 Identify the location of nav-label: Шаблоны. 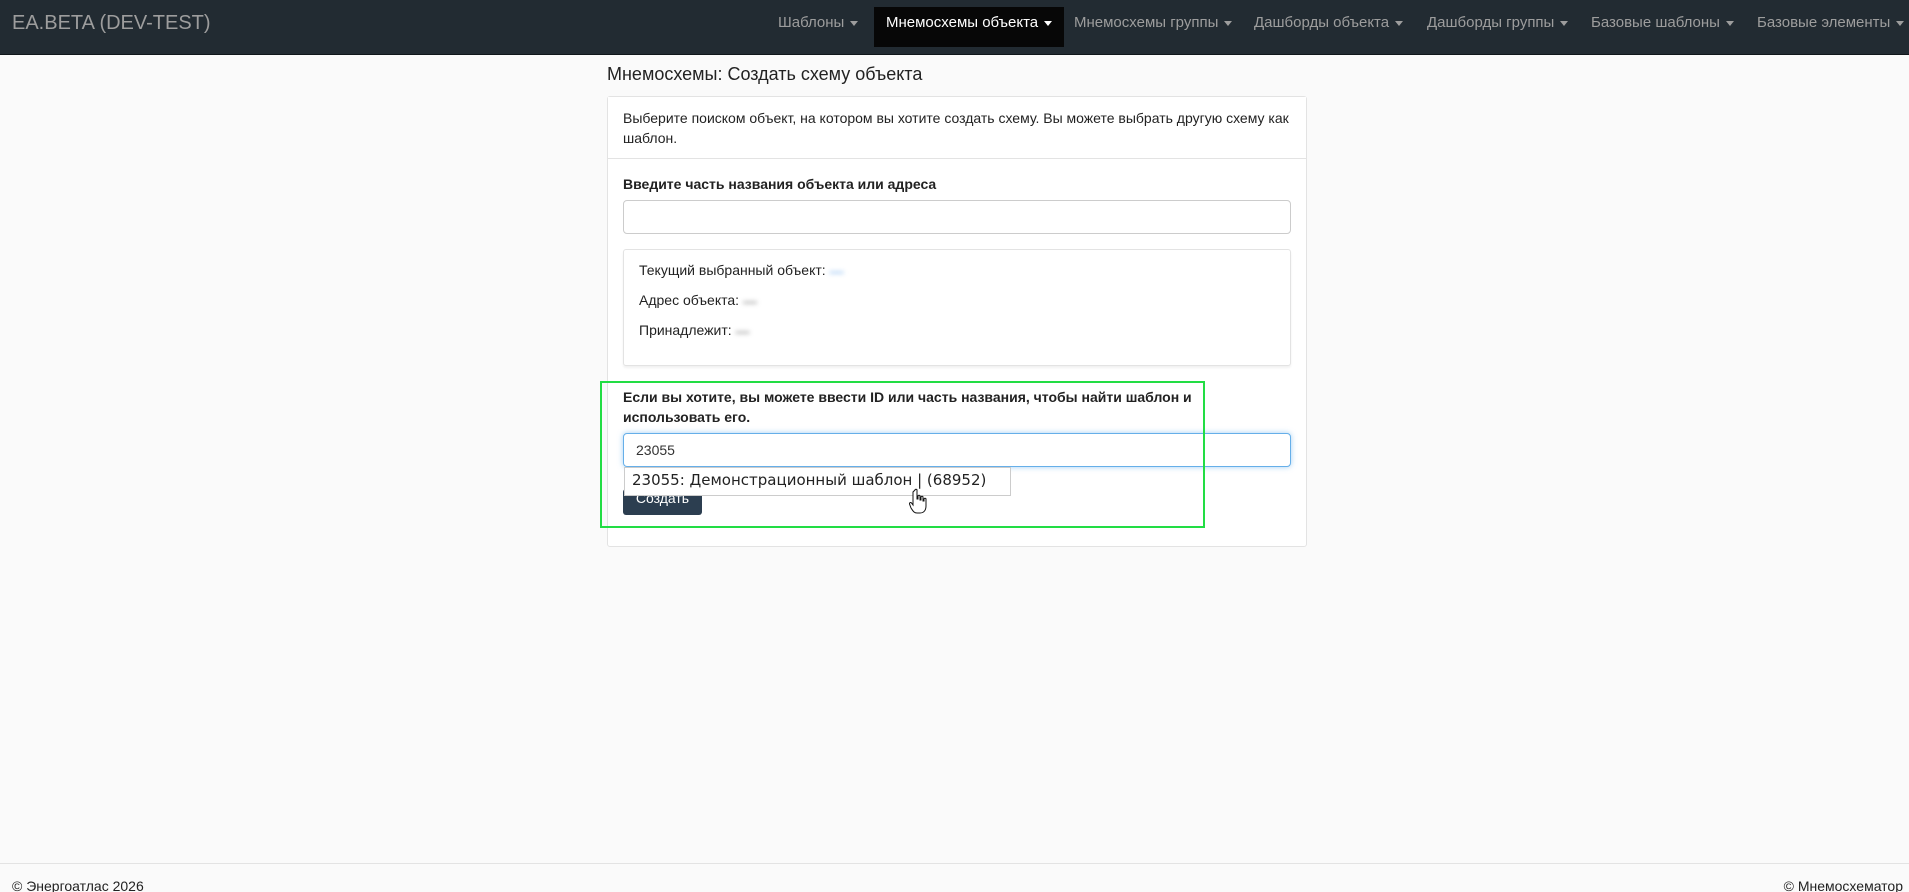
(811, 22).